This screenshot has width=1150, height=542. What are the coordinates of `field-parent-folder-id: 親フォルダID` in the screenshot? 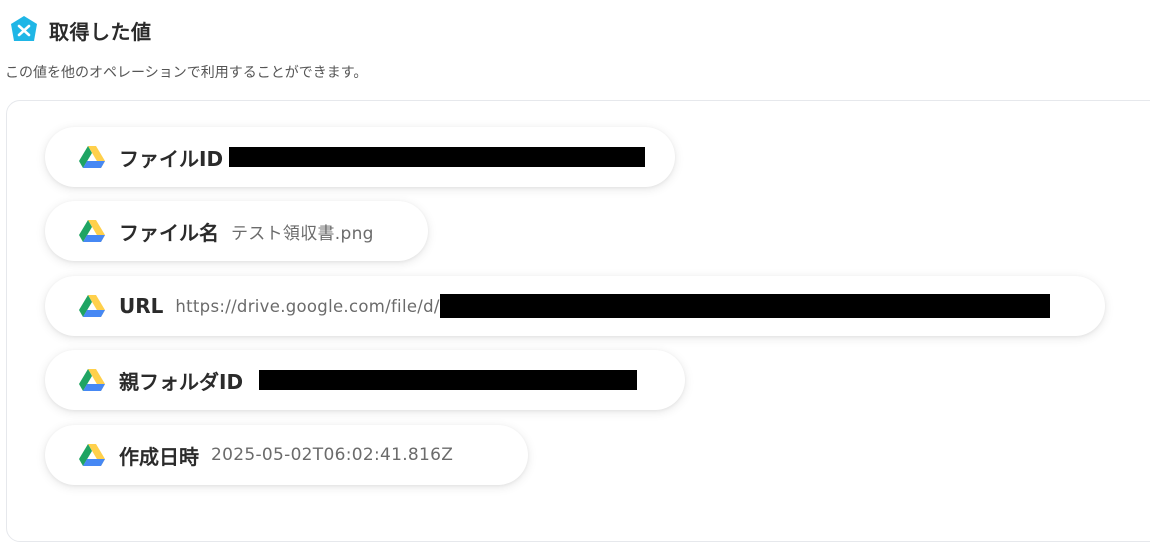 It's located at (365, 380).